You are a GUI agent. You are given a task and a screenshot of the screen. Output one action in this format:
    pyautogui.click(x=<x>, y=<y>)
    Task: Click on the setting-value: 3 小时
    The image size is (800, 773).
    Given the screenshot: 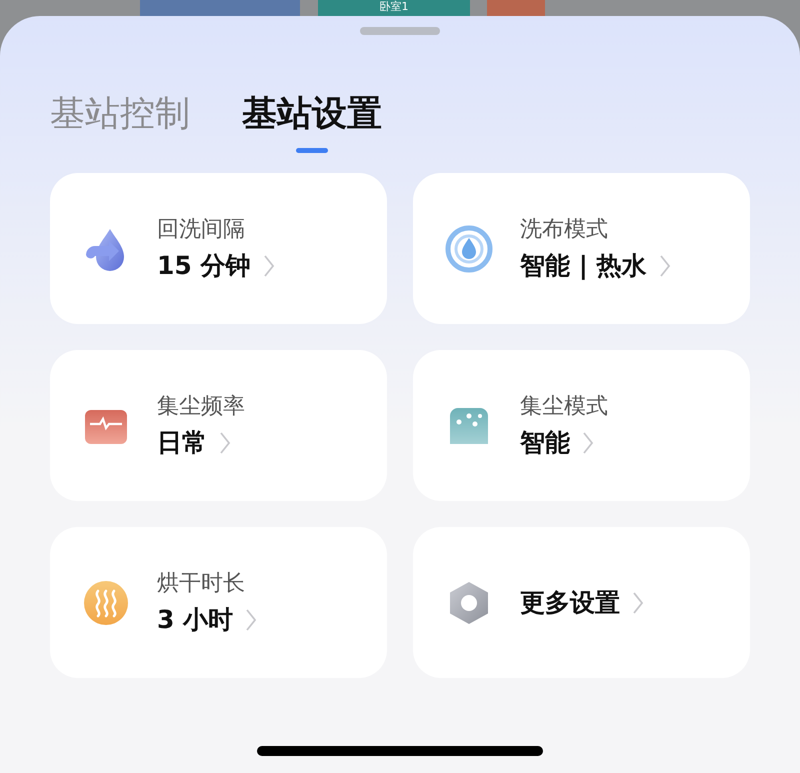 What is the action you would take?
    pyautogui.click(x=195, y=620)
    